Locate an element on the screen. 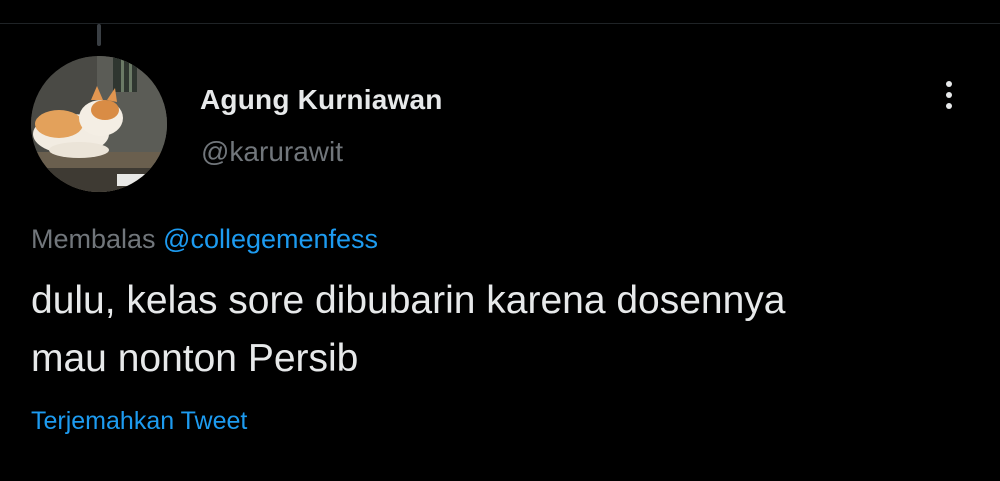 The image size is (1000, 481). replying-to: Membalas @collegemenfess is located at coordinates (204, 239).